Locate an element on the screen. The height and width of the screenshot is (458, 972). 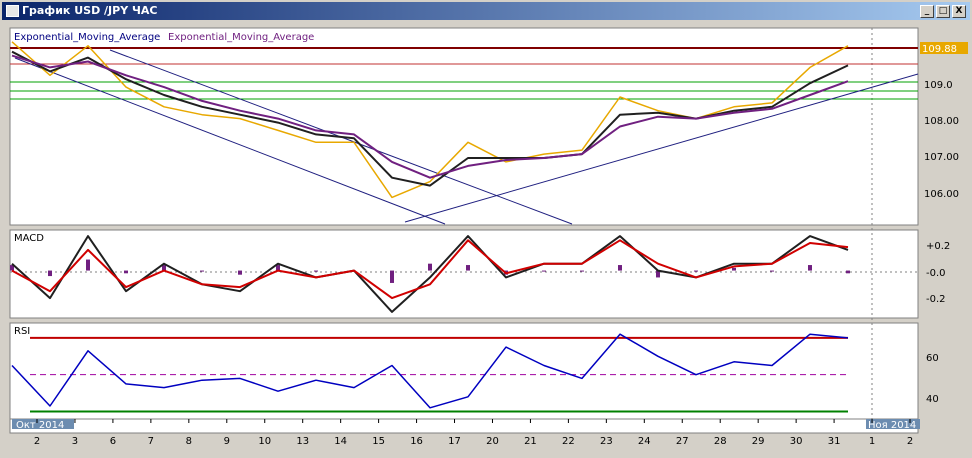
macd-tick-label: -0.0 is located at coordinates (936, 273).